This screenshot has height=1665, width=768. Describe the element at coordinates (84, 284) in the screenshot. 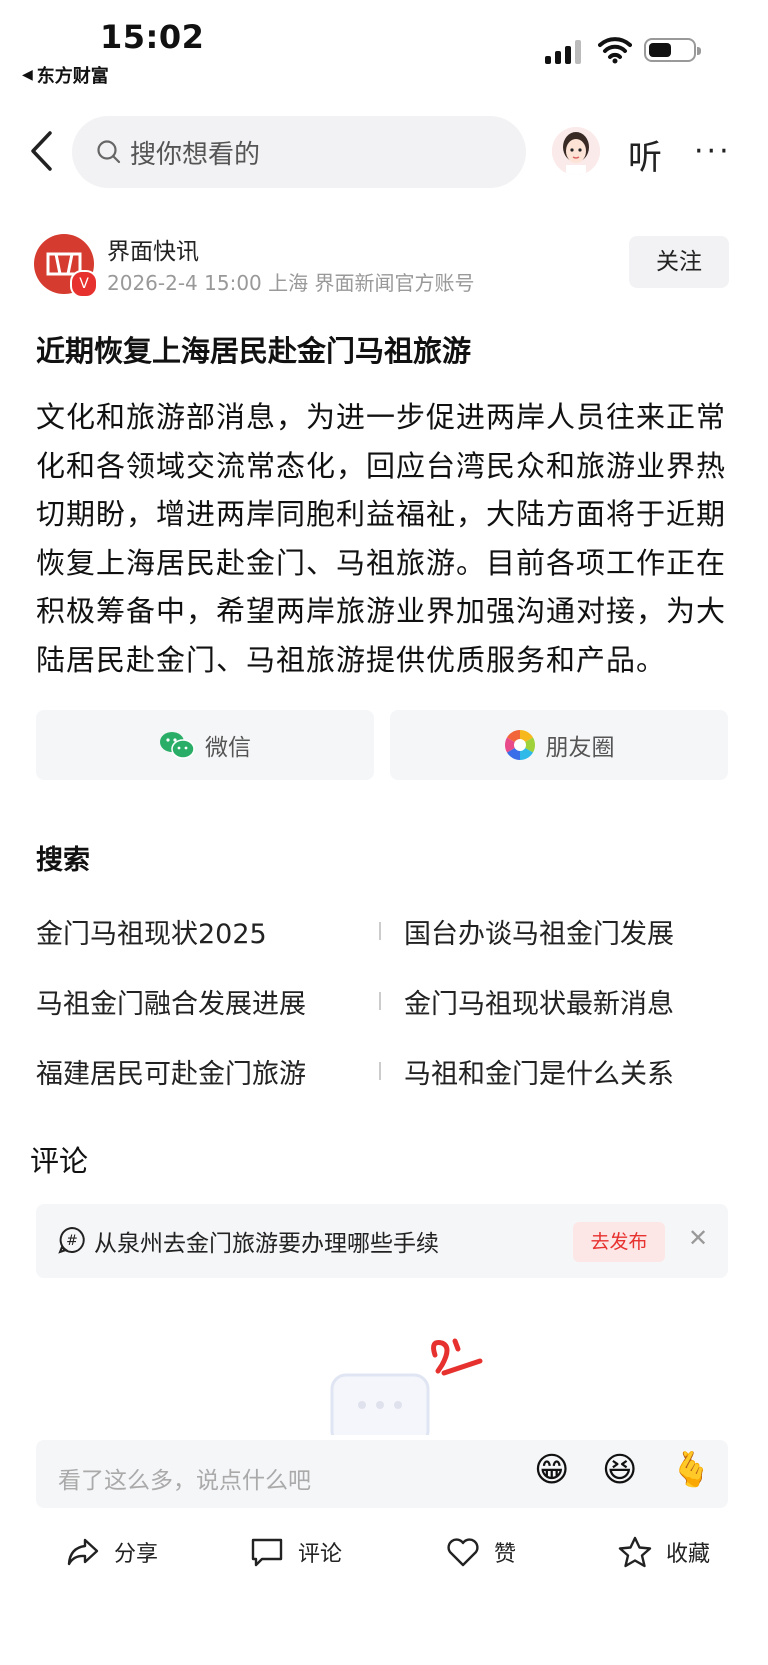

I see `verified-badge: V` at that location.